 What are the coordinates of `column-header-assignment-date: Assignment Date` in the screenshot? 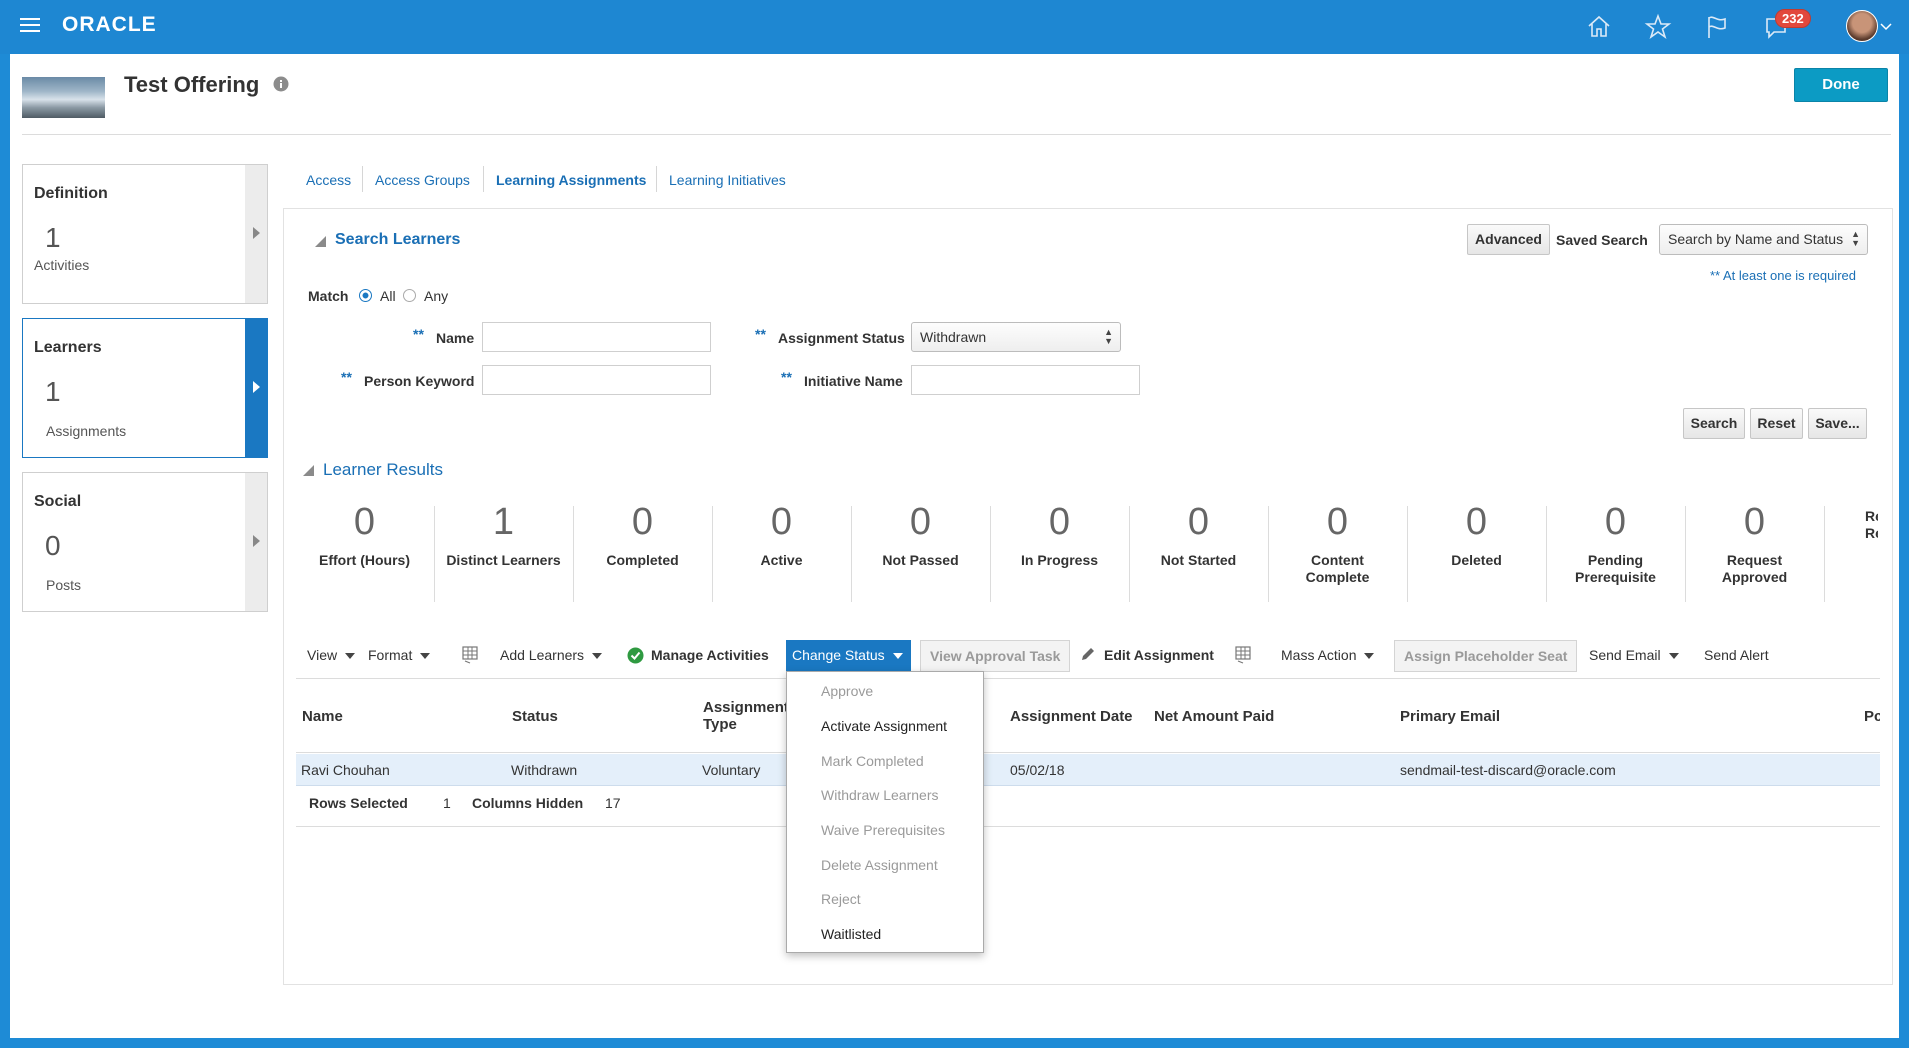 It's located at (1071, 716).